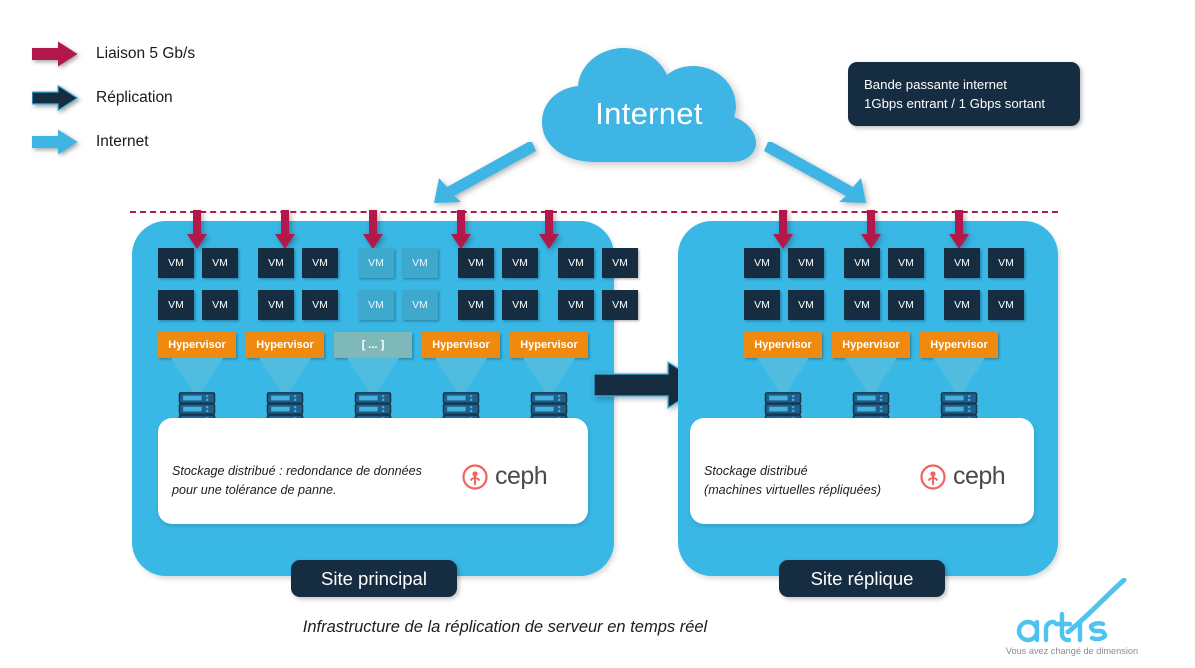  Describe the element at coordinates (1006, 305) in the screenshot. I see `vm-right-r2-6: VM` at that location.